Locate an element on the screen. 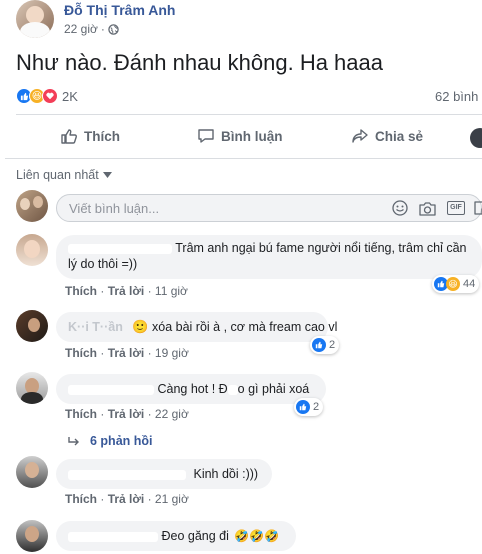 The width and height of the screenshot is (482, 554). comment-button-label: Bình luận is located at coordinates (252, 136).